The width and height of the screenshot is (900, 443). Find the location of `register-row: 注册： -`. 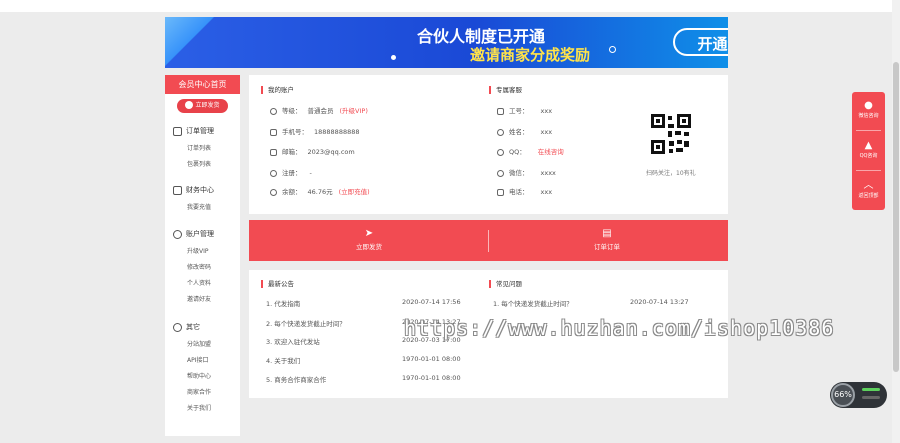

register-row: 注册： - is located at coordinates (291, 172).